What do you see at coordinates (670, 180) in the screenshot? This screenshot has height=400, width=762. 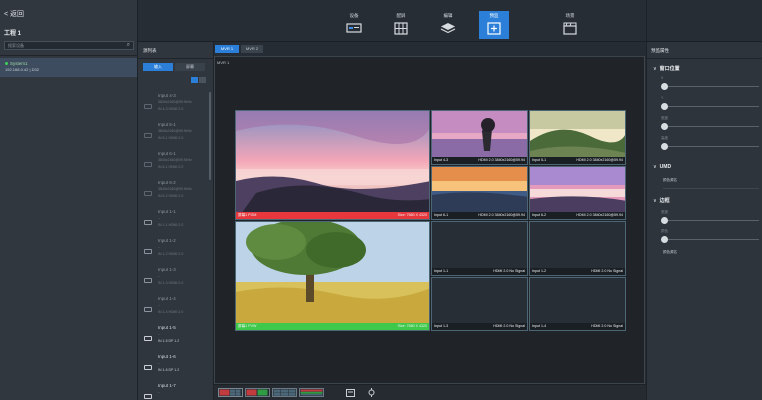 I see `umd-option: 颜色源名` at bounding box center [670, 180].